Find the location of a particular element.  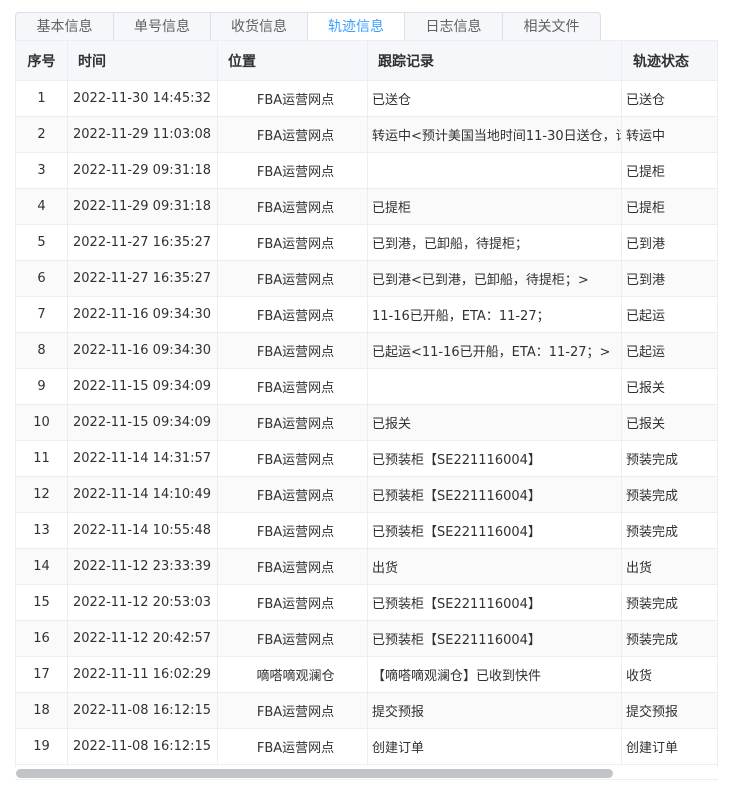

row-index: 9 is located at coordinates (42, 386).